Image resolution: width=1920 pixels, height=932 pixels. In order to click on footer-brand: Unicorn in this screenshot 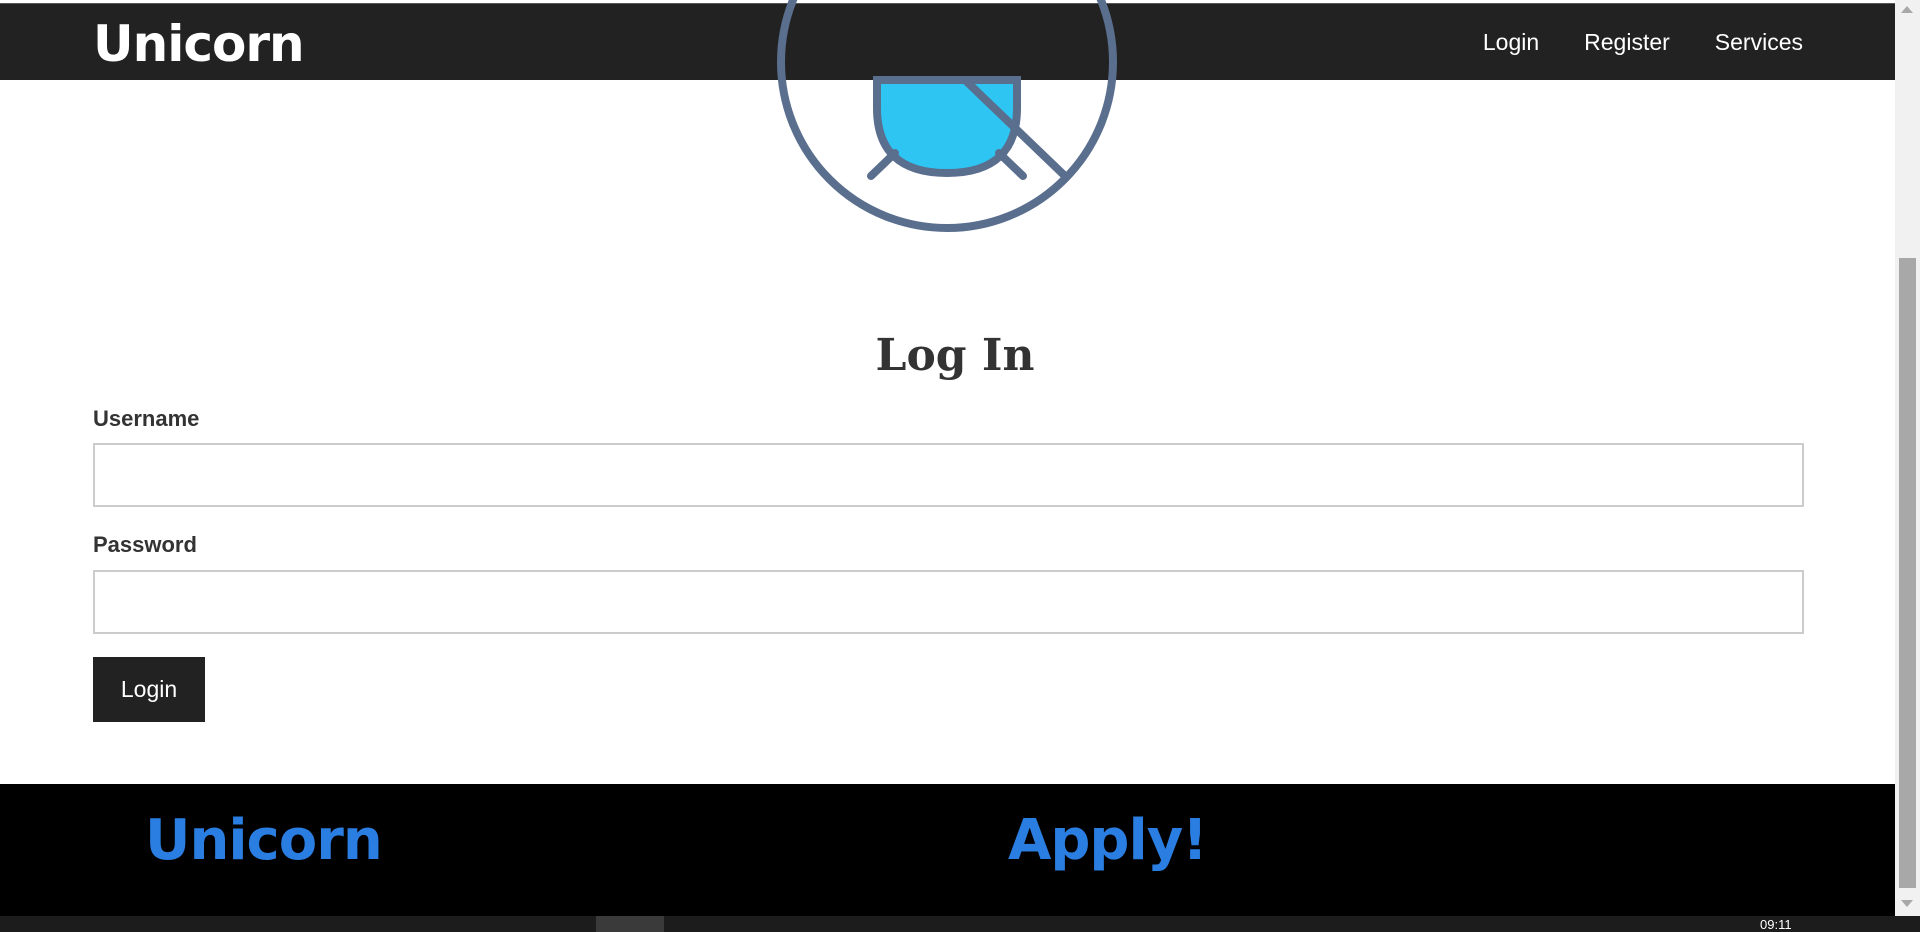, I will do `click(264, 840)`.